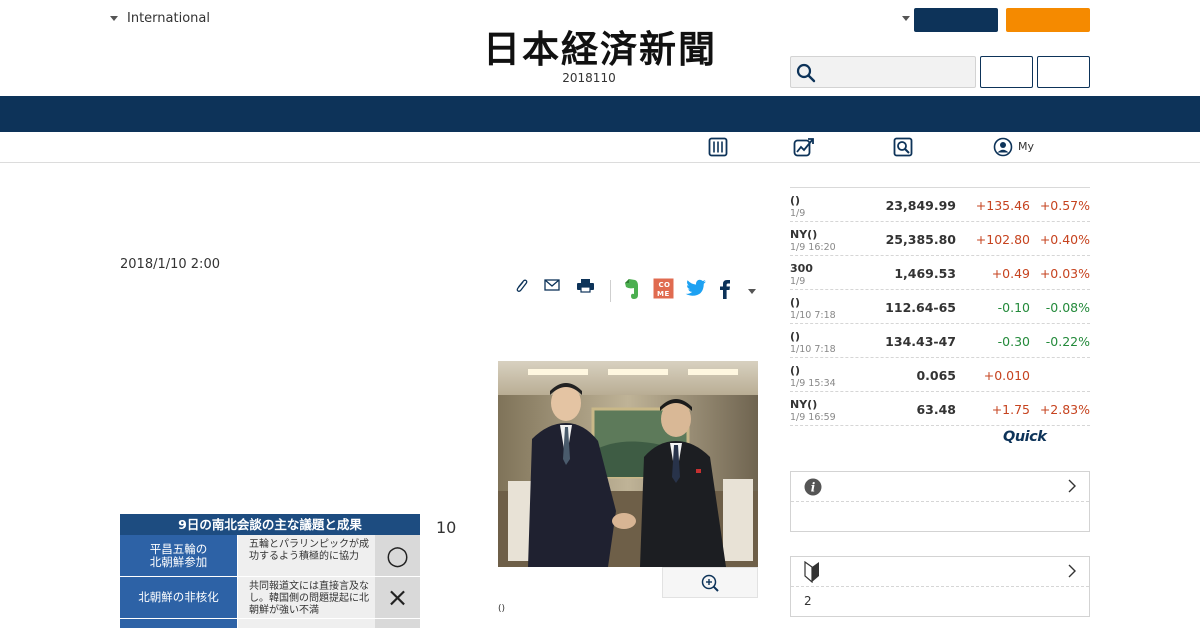  I want to click on infographic-topic: 北朝鮮の非核化, so click(179, 597).